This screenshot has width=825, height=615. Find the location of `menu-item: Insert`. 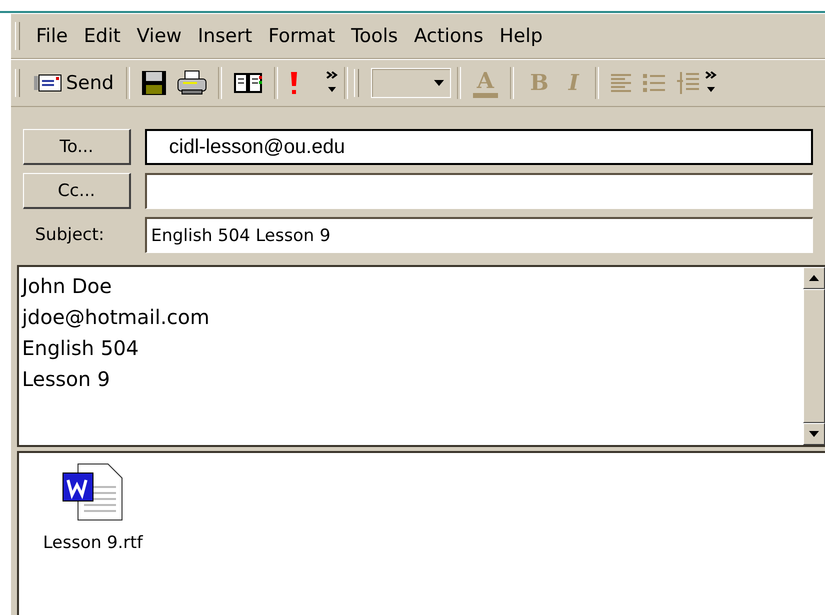

menu-item: Insert is located at coordinates (225, 36).